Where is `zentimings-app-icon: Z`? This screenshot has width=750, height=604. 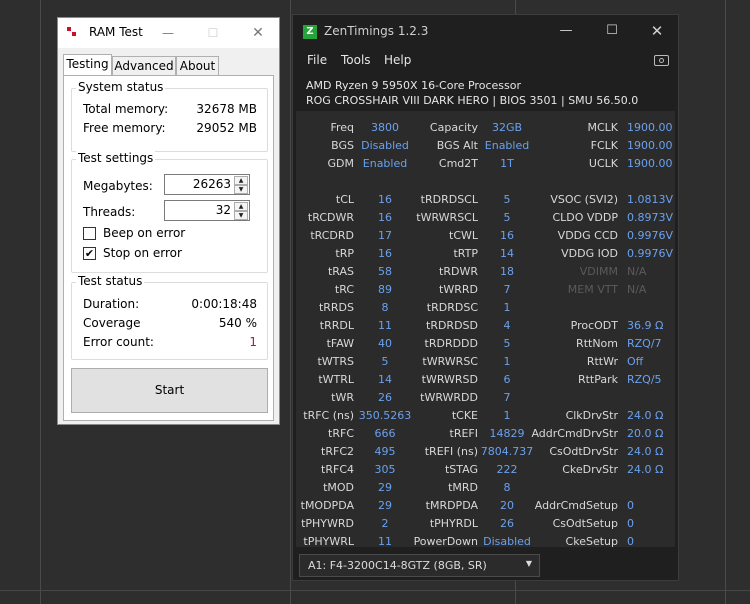
zentimings-app-icon: Z is located at coordinates (310, 32).